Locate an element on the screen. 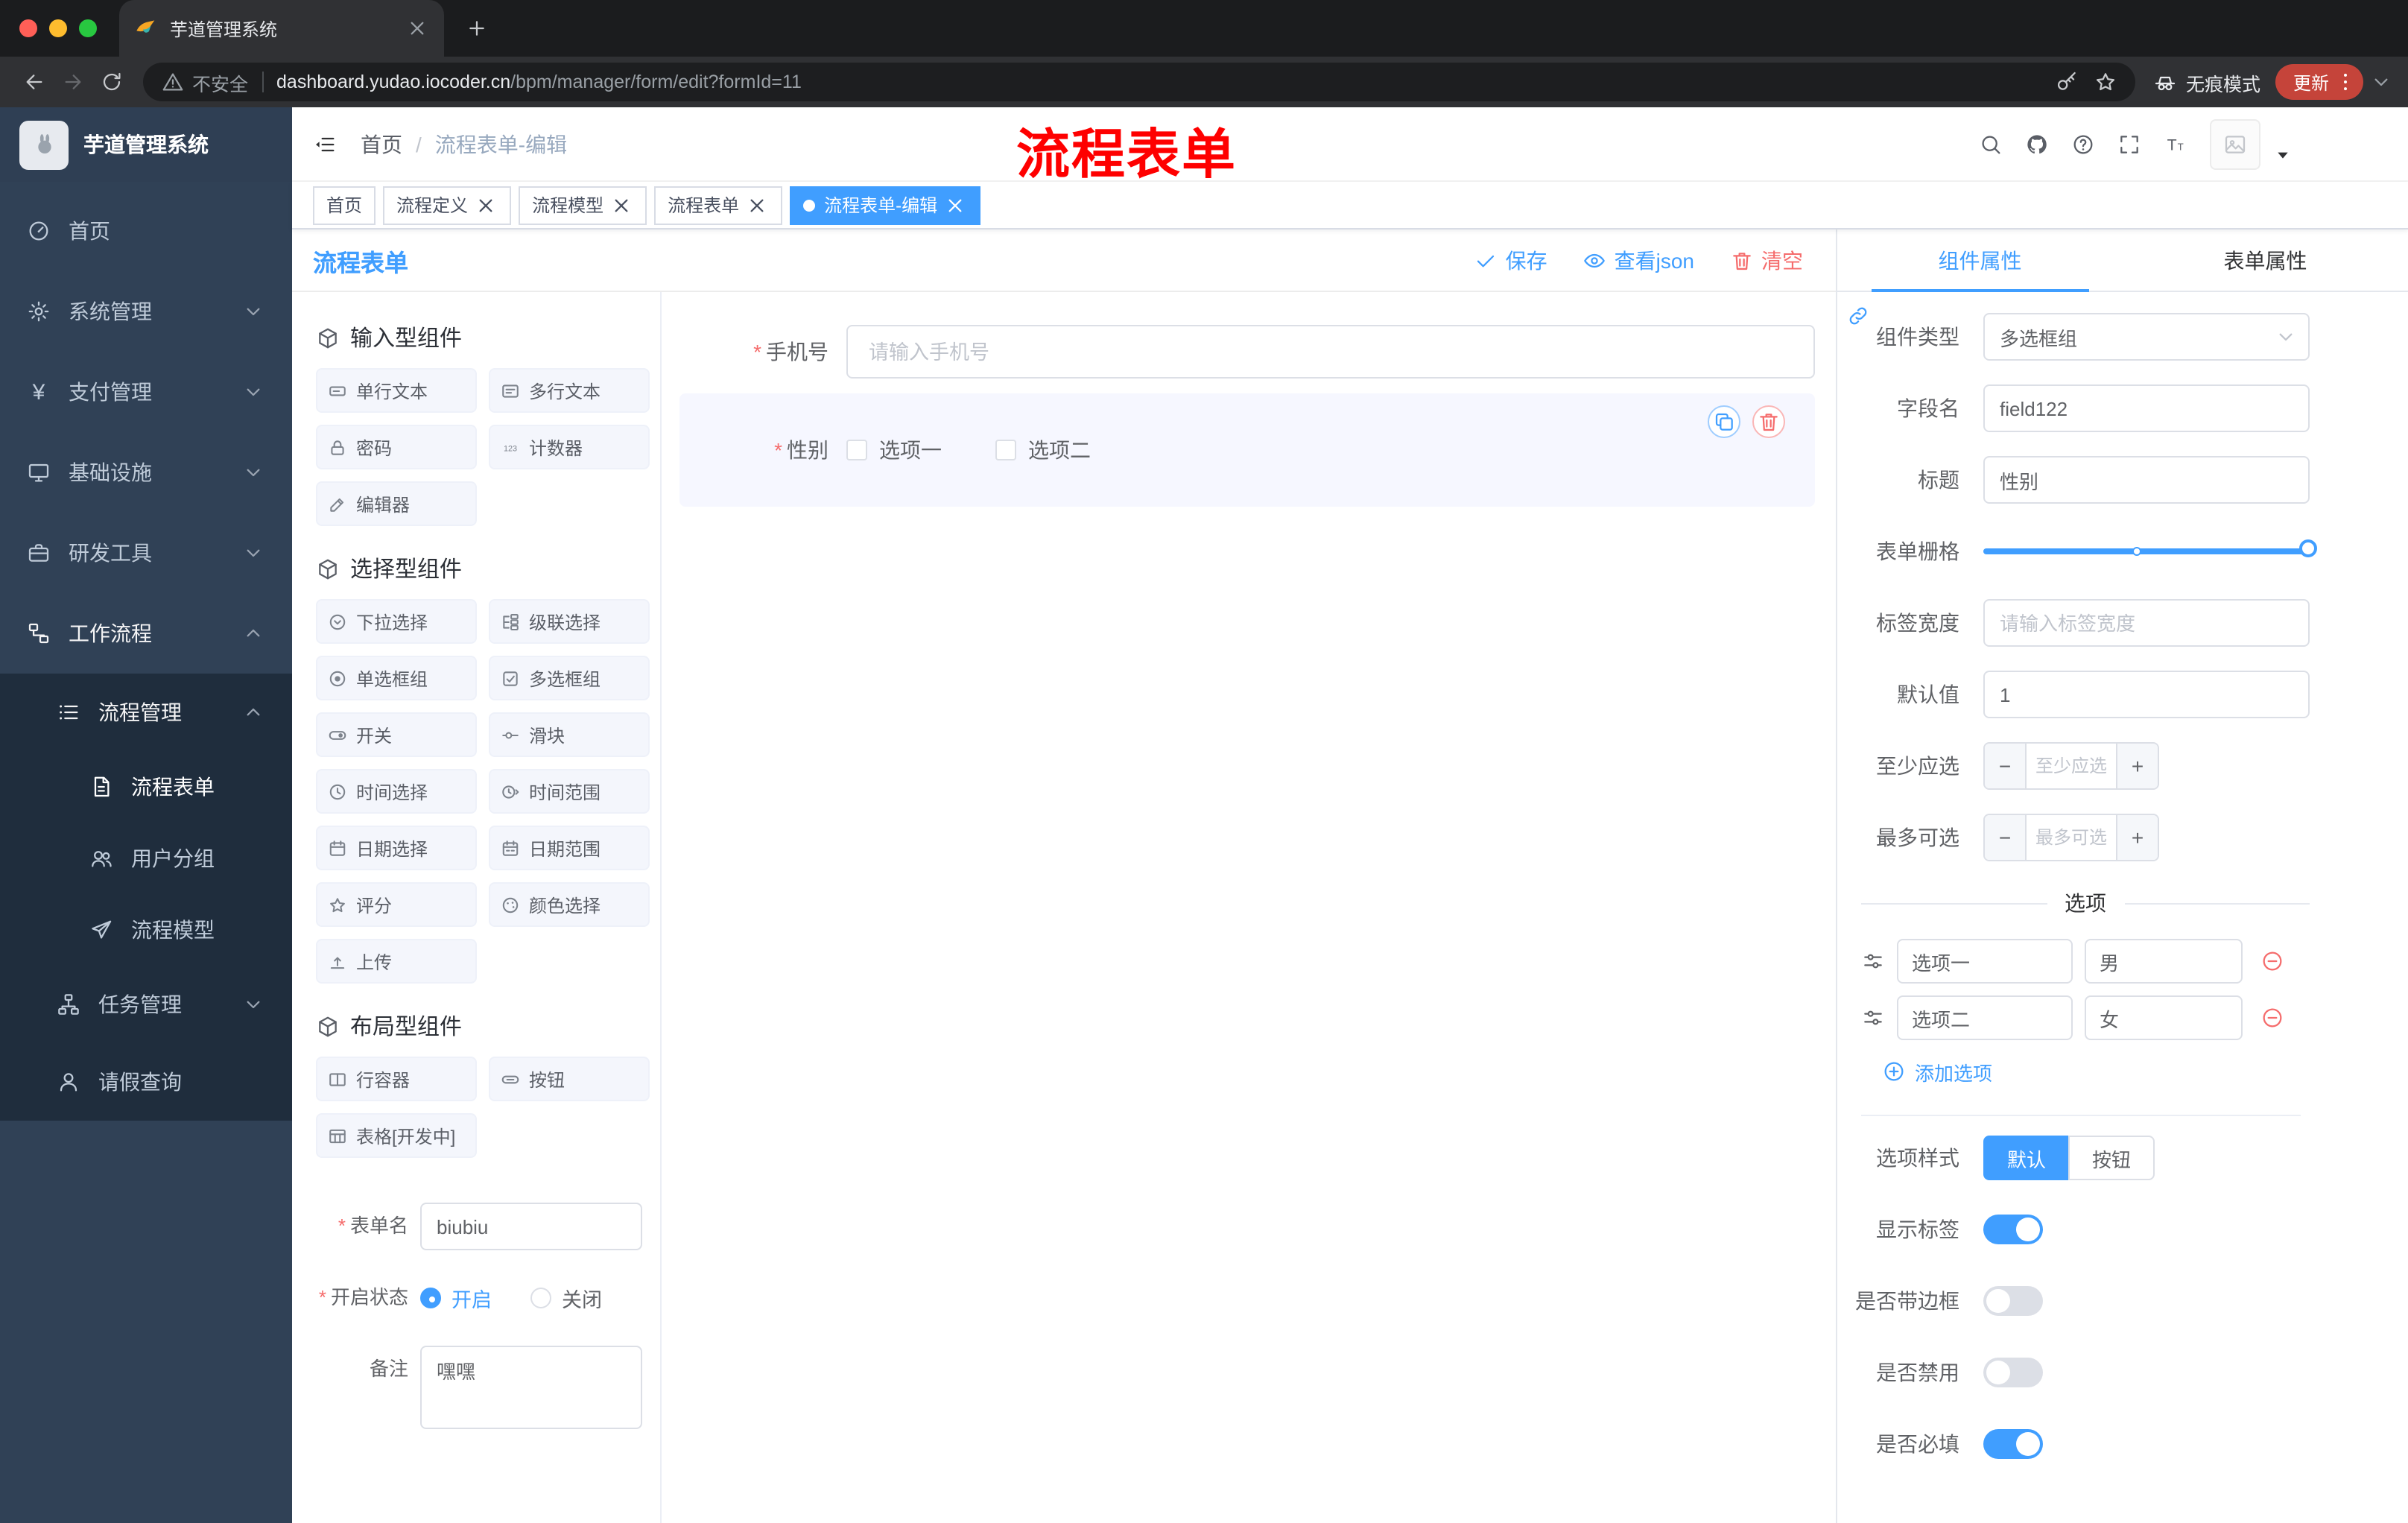 The image size is (2408, 1523). min-select-input is located at coordinates (2071, 766).